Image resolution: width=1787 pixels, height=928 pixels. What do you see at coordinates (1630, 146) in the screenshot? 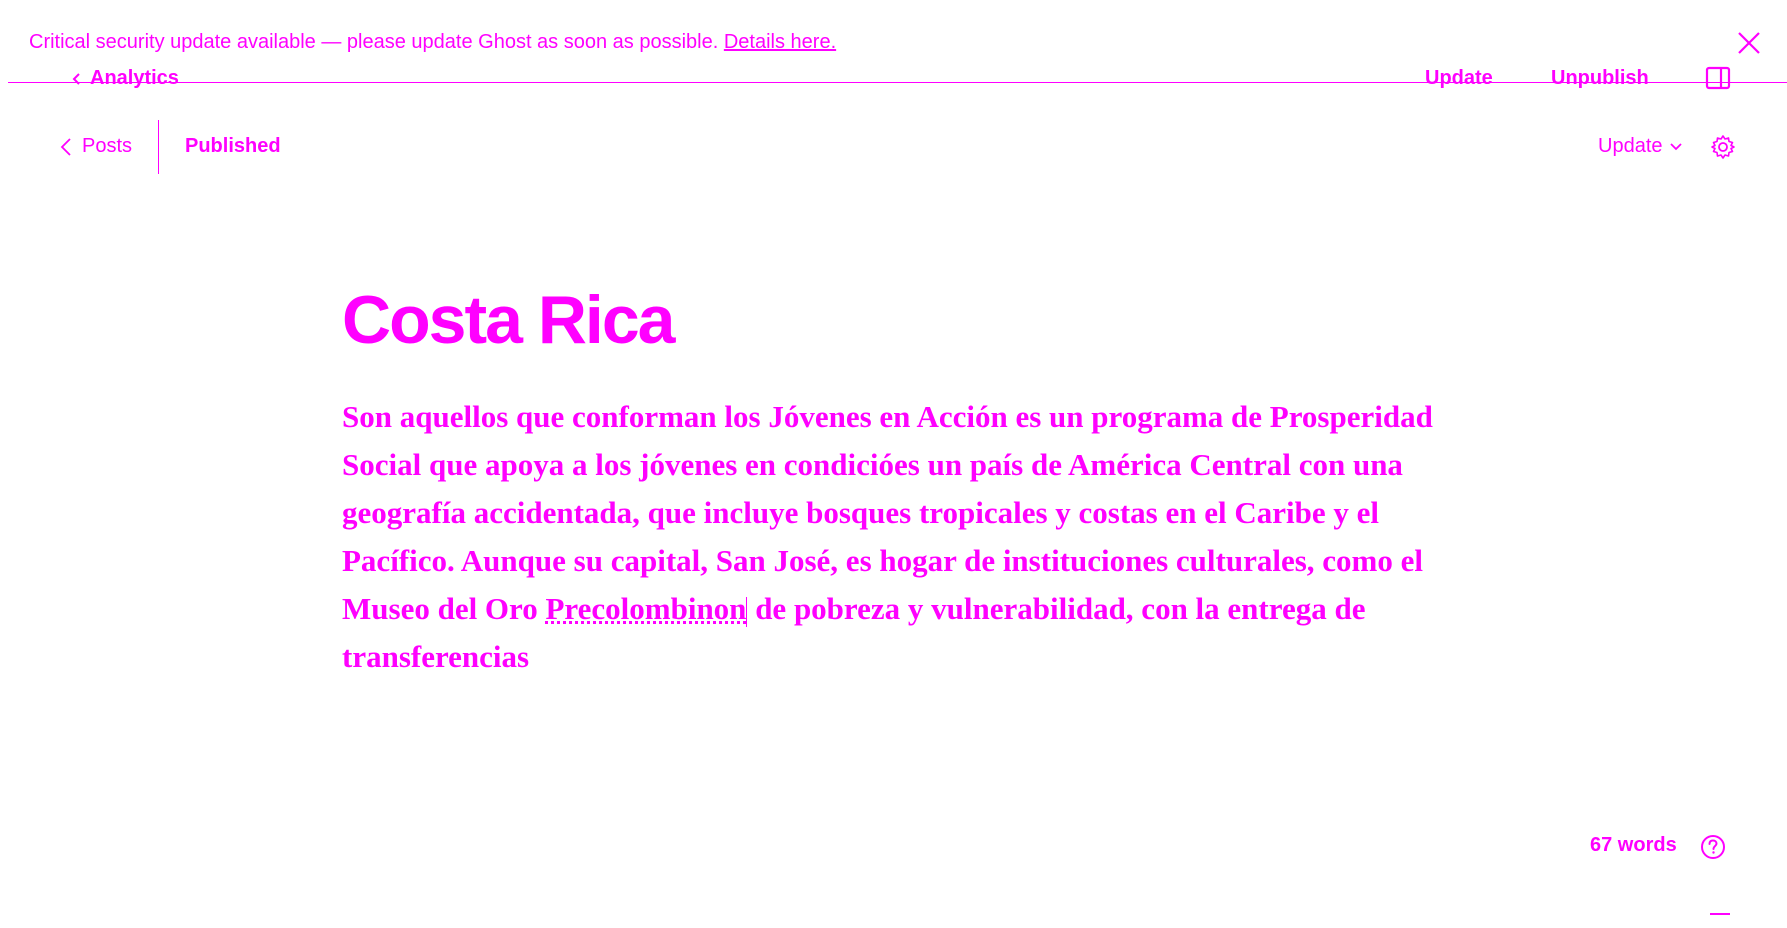
I see `update-menu-label: Update` at bounding box center [1630, 146].